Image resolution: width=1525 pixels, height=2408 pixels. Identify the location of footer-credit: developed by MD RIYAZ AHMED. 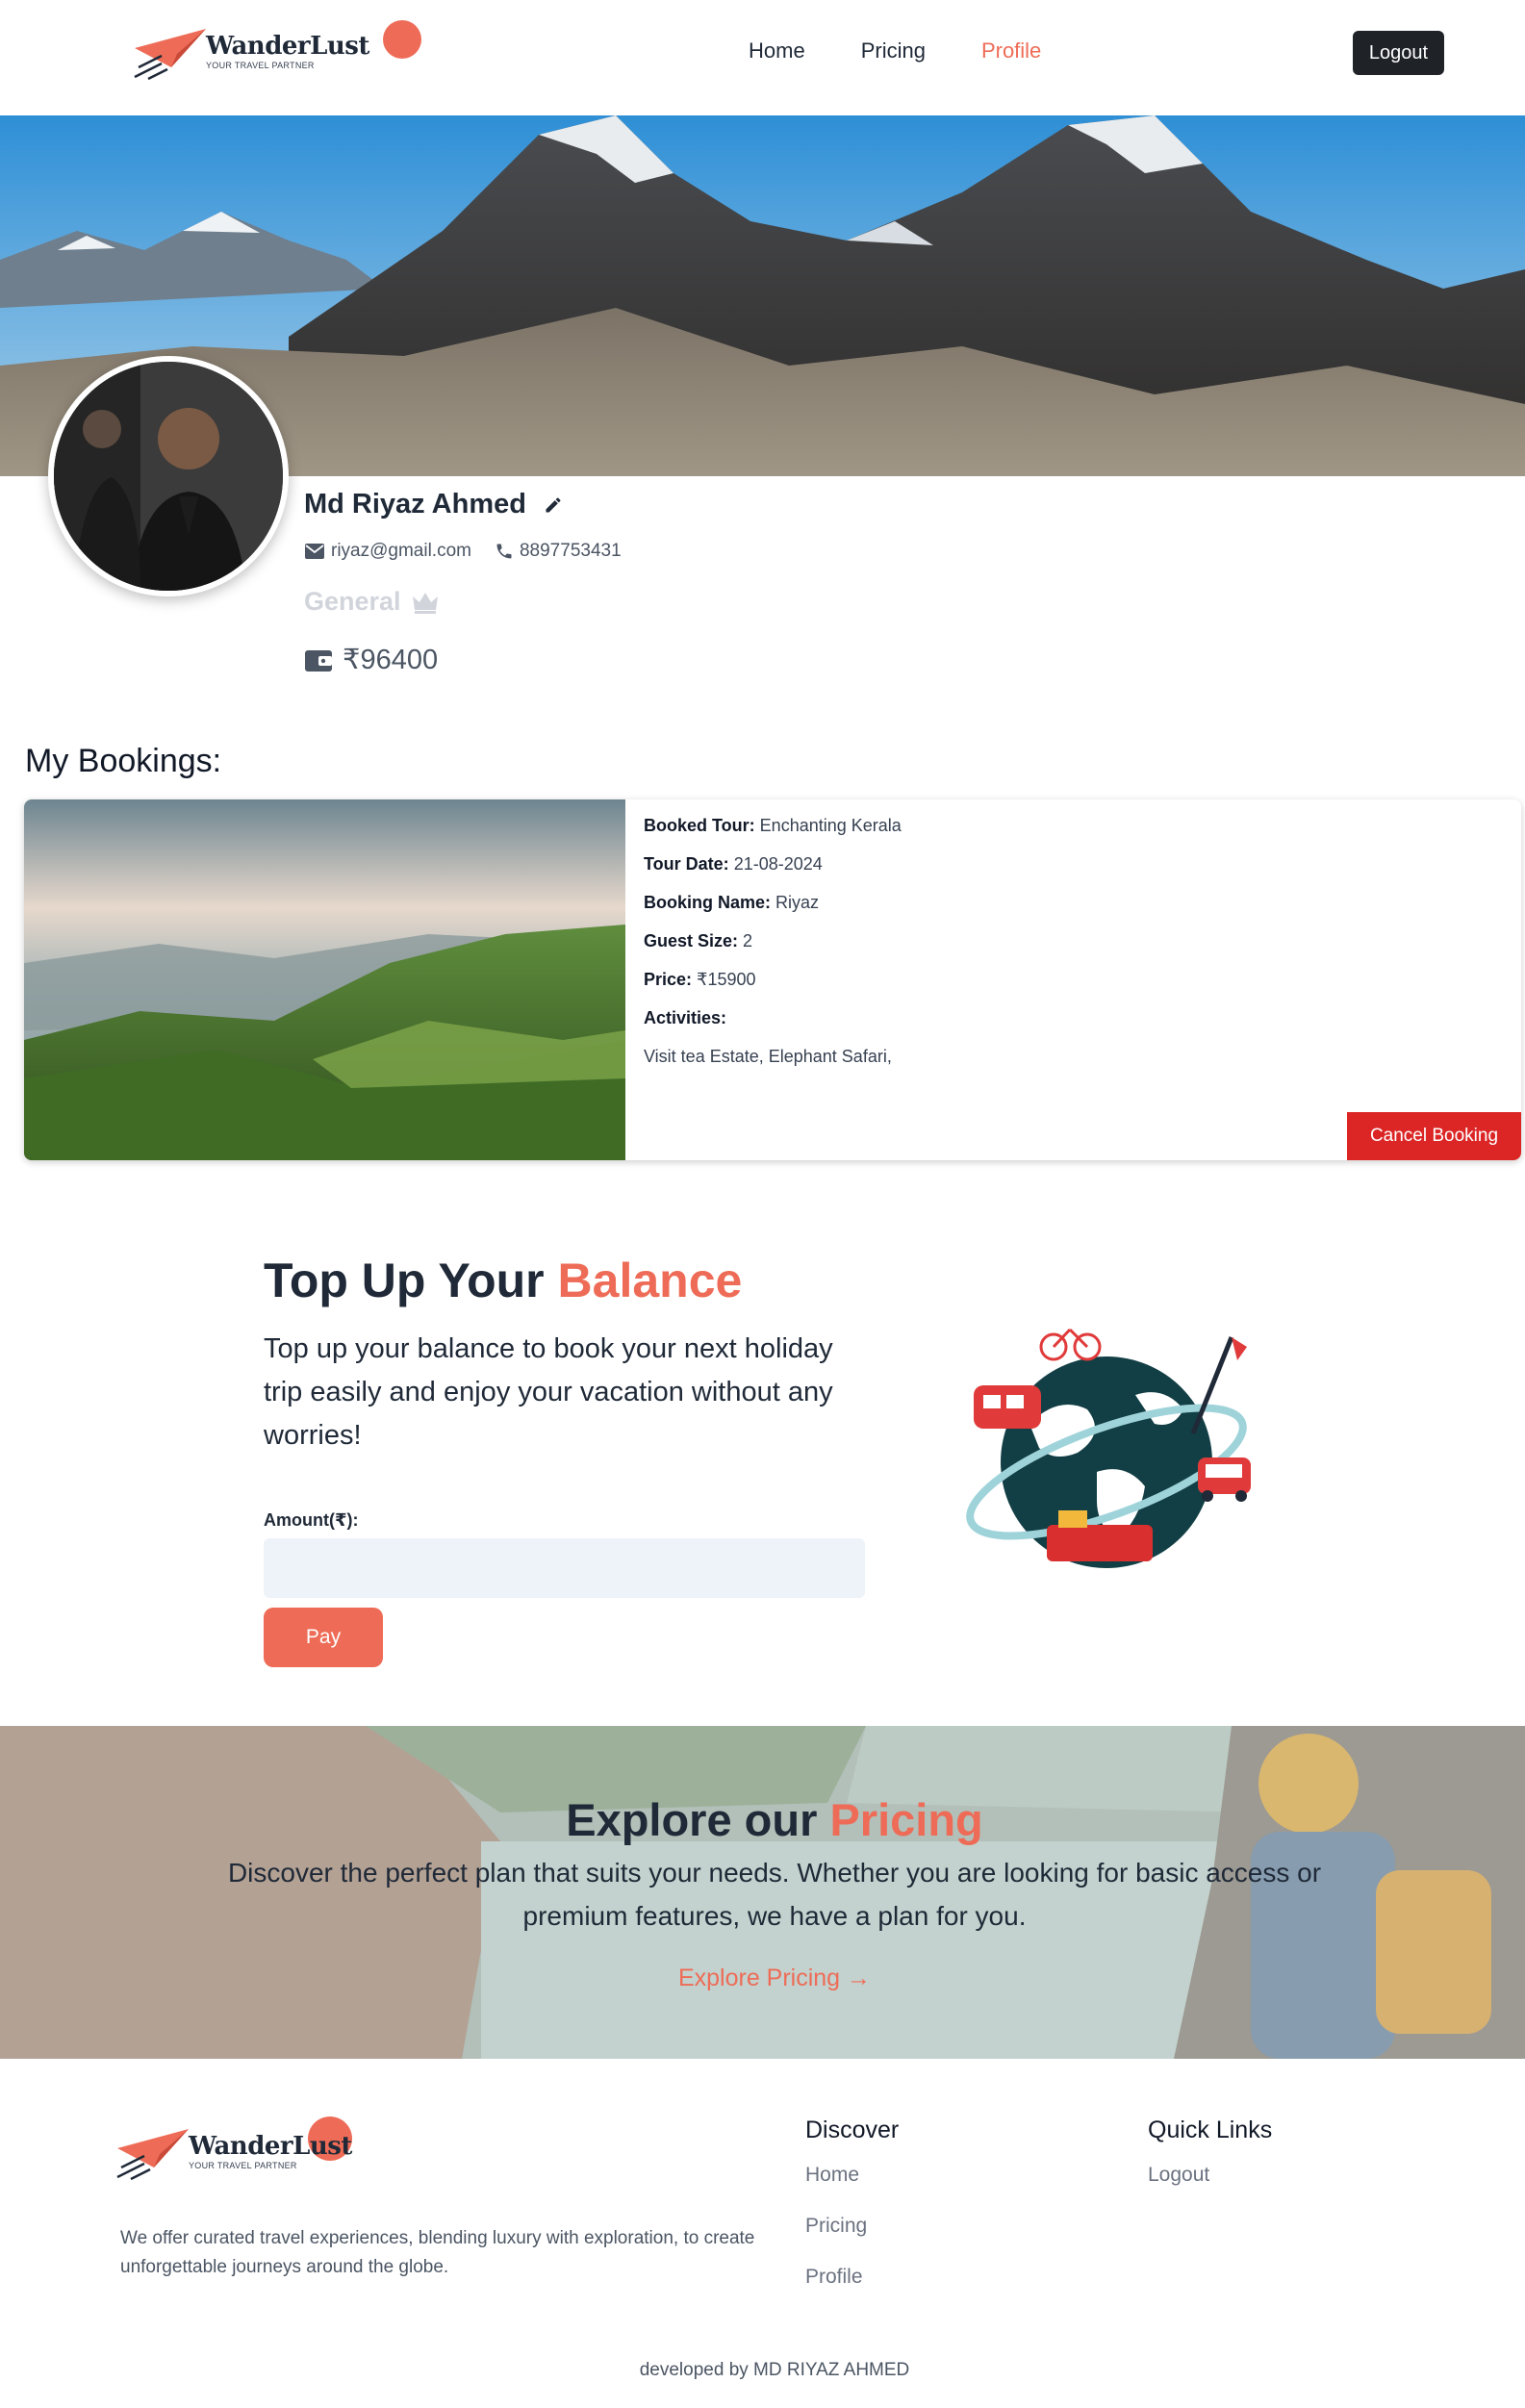
(774, 2370).